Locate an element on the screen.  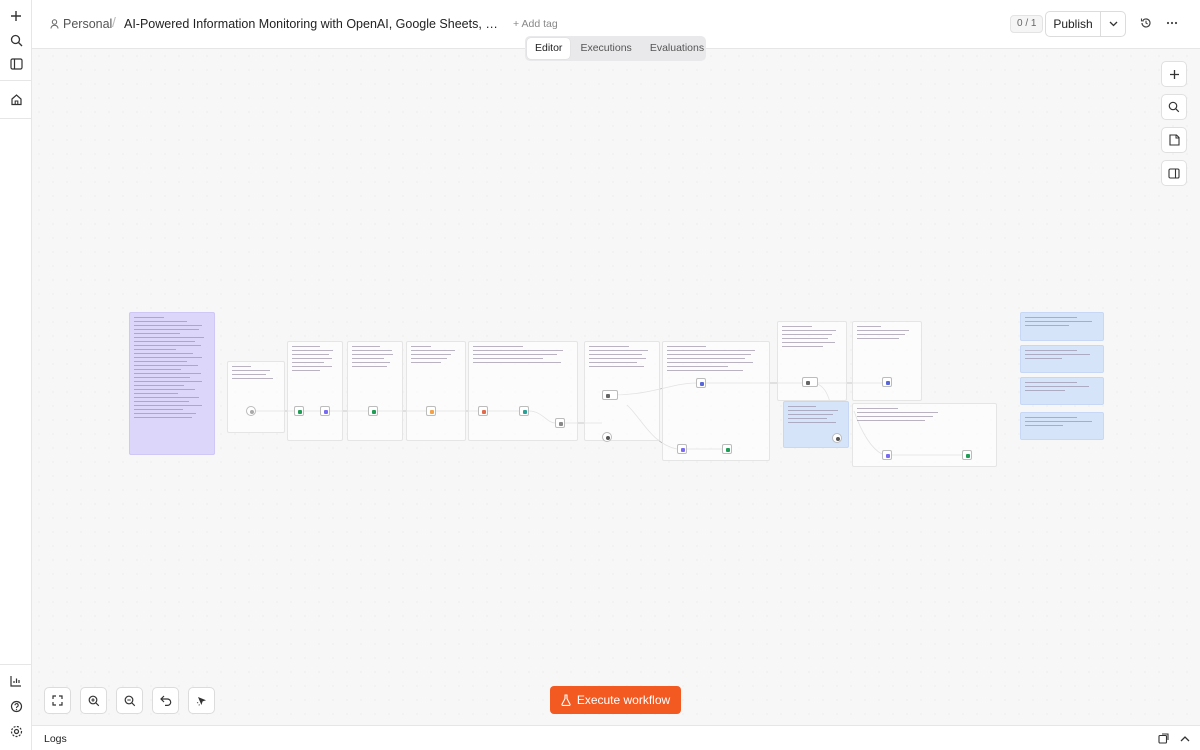
help-icon is located at coordinates (16, 706).